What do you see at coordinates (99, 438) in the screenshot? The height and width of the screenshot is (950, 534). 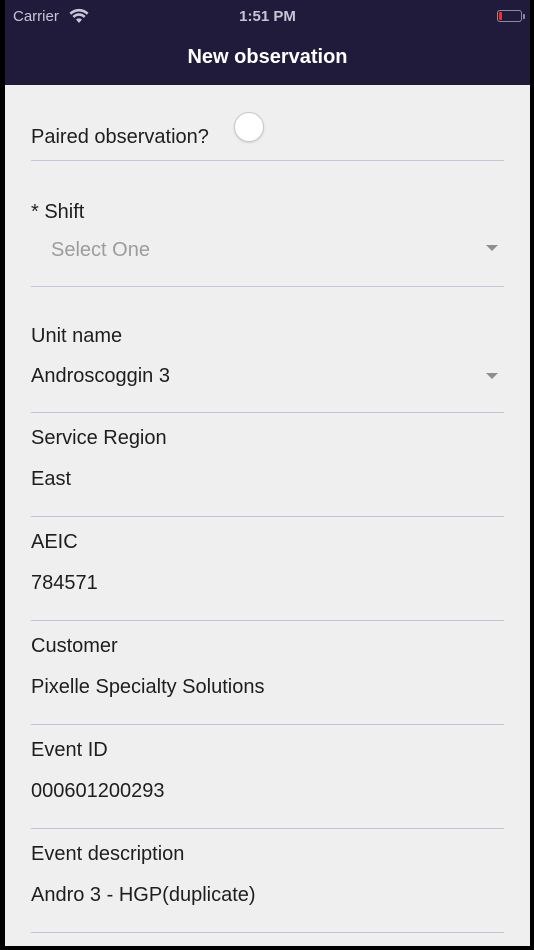 I see `service-region-label: Service Region` at bounding box center [99, 438].